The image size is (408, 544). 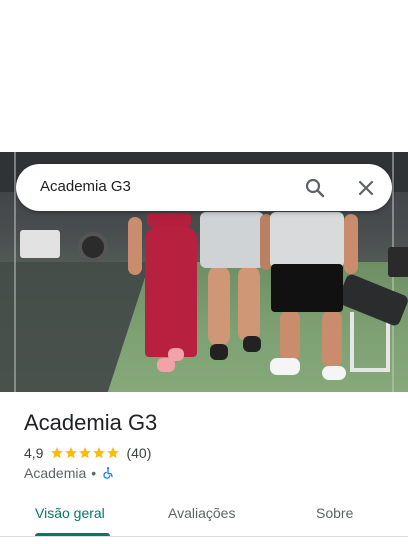 What do you see at coordinates (201, 513) in the screenshot?
I see `tab-reviews: Avaliações` at bounding box center [201, 513].